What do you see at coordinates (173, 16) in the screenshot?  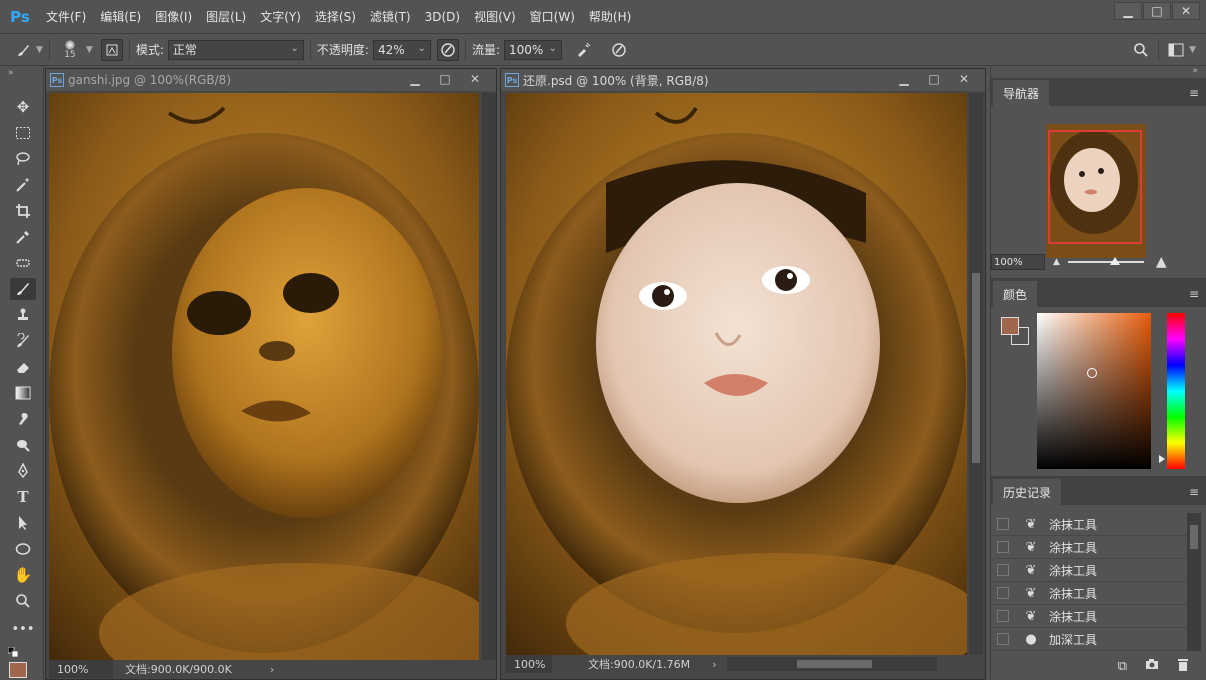 I see `menu-image: 图像(I)` at bounding box center [173, 16].